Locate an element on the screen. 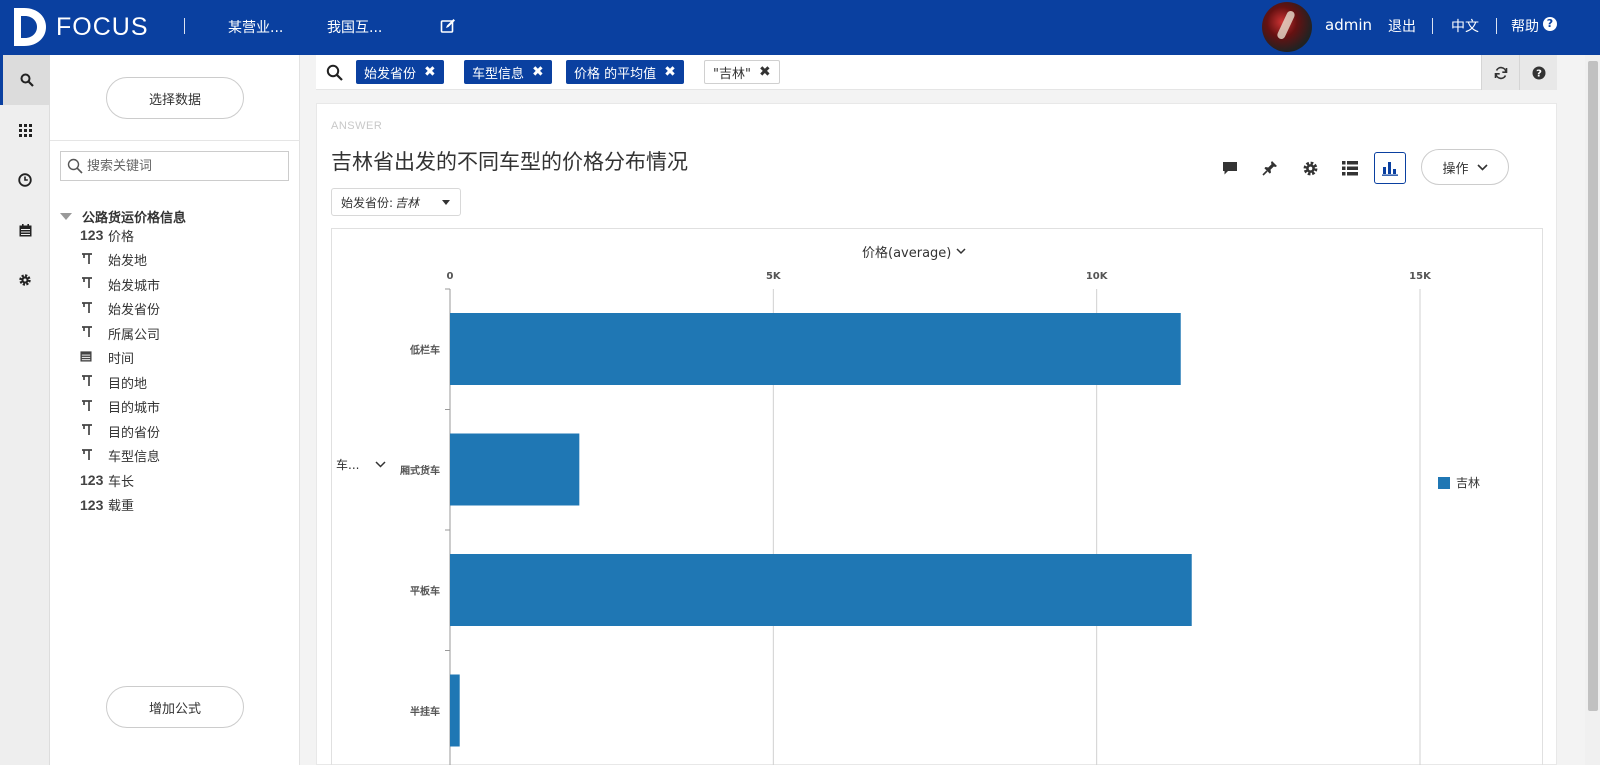  gear-icon is located at coordinates (1310, 168).